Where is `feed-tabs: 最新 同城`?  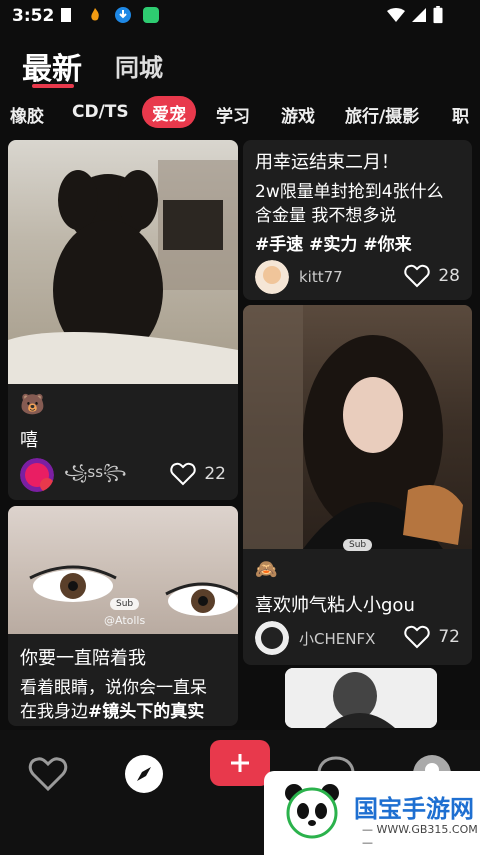
feed-tabs: 最新 同城 is located at coordinates (240, 65).